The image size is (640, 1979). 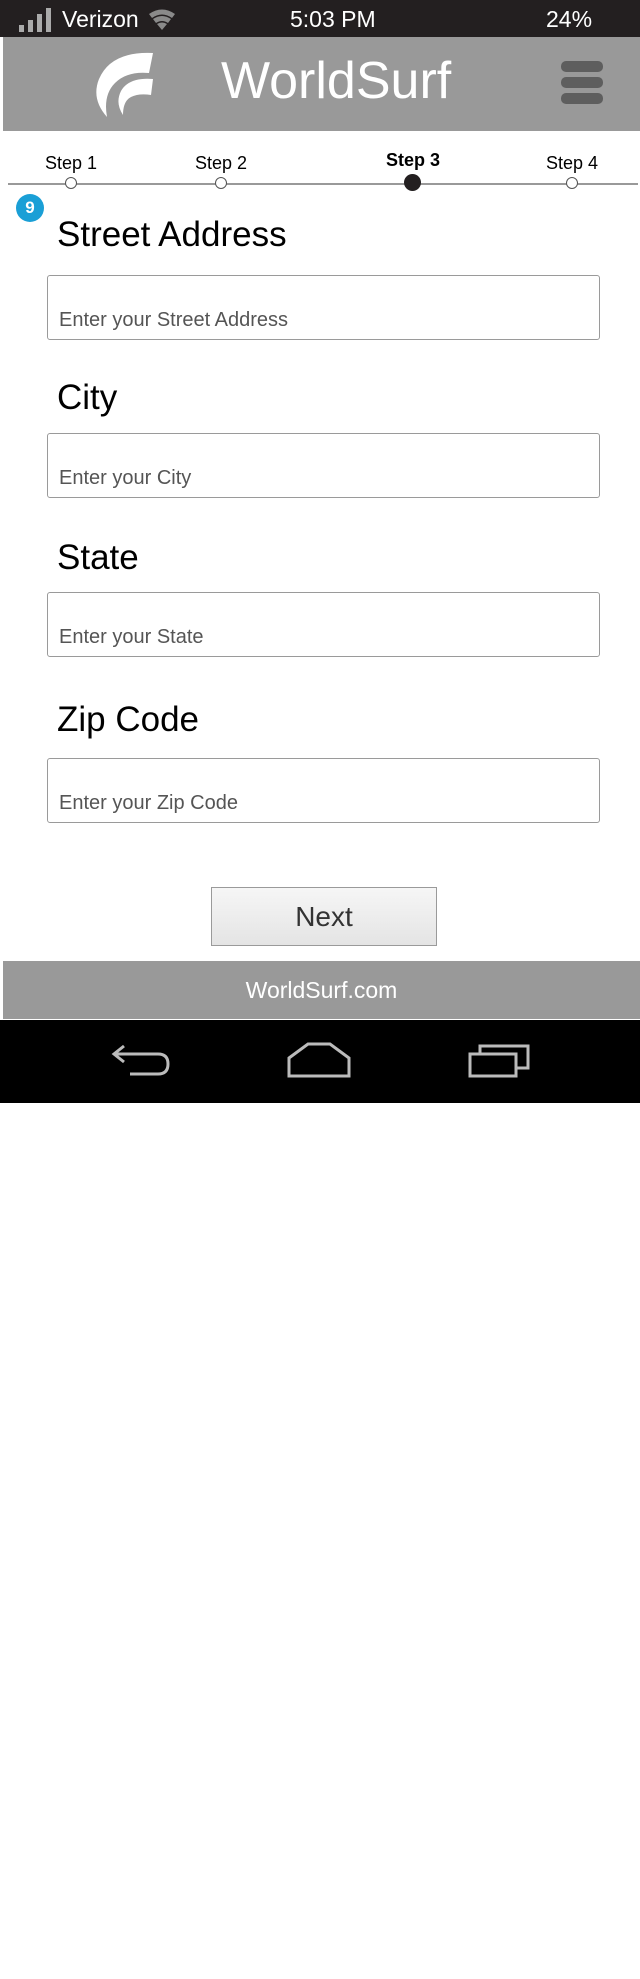 I want to click on signal-icon, so click(x=35, y=20).